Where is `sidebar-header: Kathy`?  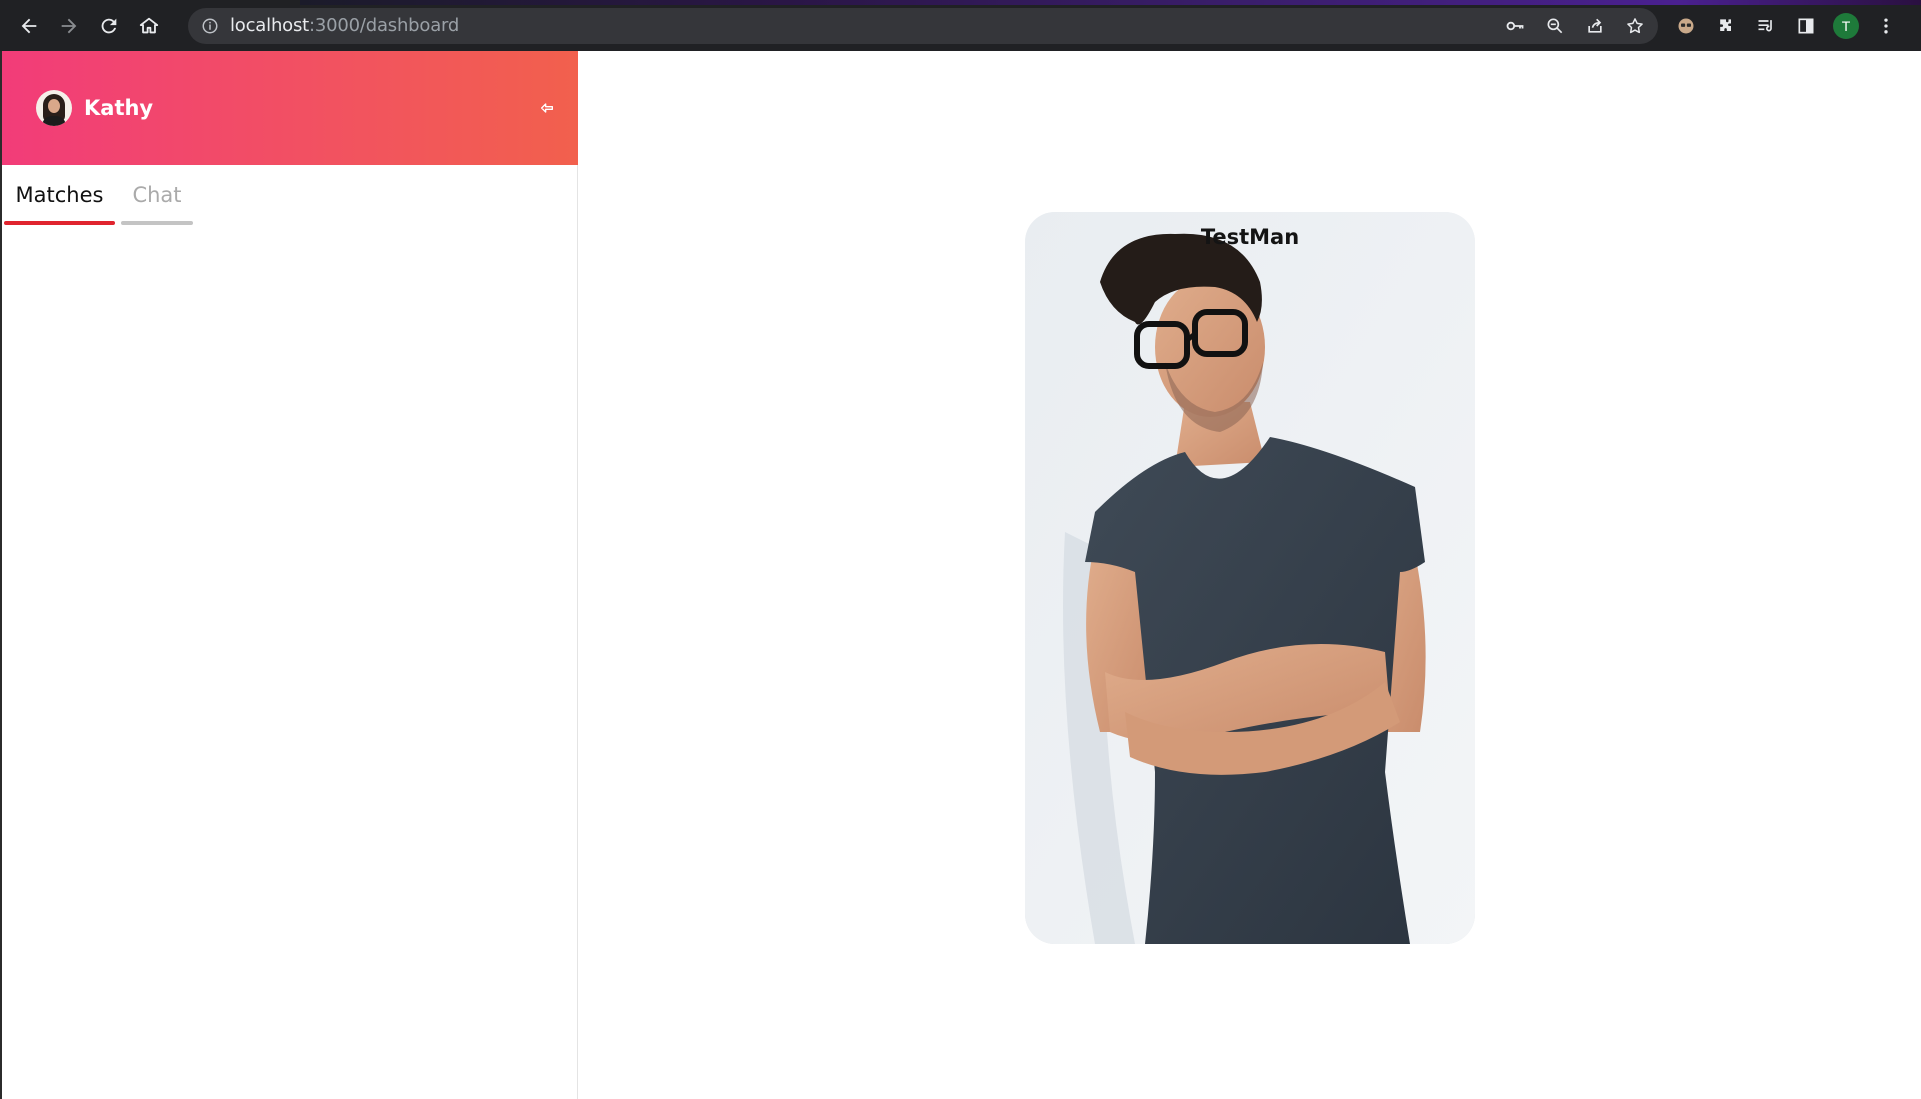 sidebar-header: Kathy is located at coordinates (290, 108).